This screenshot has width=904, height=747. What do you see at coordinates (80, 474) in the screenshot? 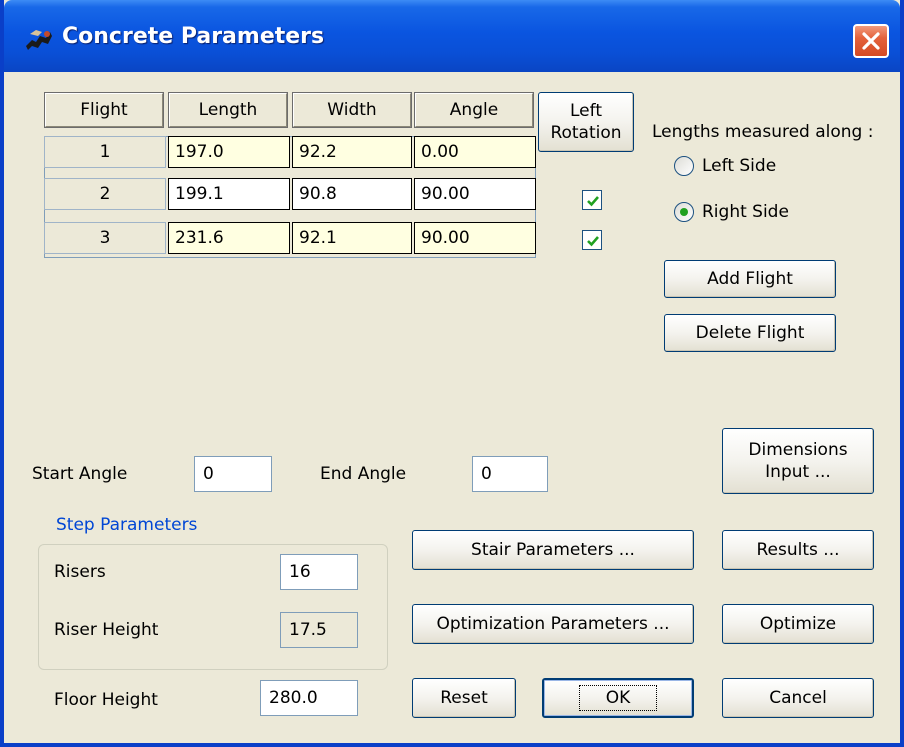
I see `start-angle-label: Start Angle` at bounding box center [80, 474].